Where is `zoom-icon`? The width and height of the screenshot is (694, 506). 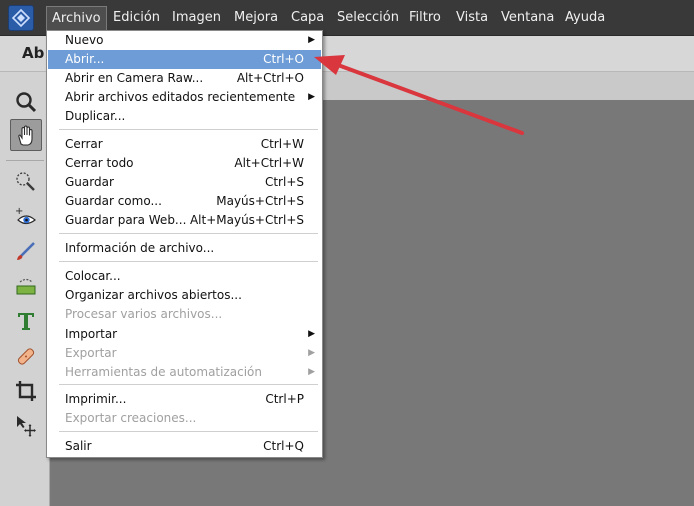
zoom-icon is located at coordinates (26, 102).